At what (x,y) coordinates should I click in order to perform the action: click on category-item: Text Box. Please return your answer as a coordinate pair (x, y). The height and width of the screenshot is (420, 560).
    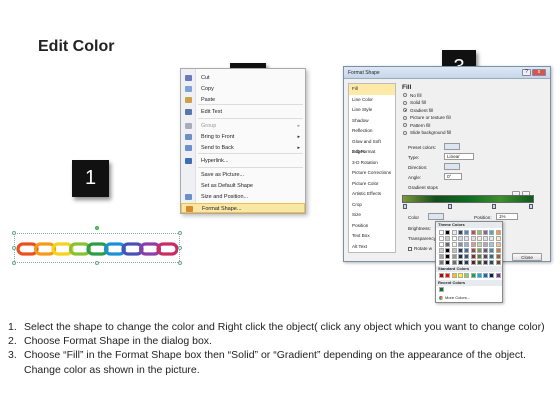
    Looking at the image, I should click on (372, 236).